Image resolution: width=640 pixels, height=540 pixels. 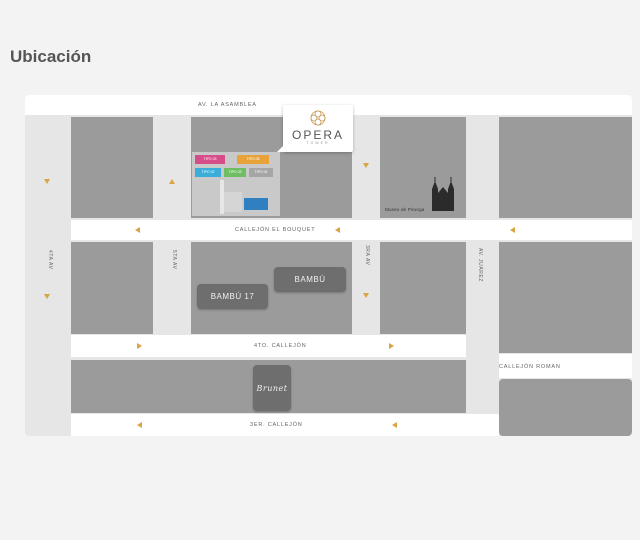 I want to click on bambu-text: BAMBÚ, so click(x=310, y=279).